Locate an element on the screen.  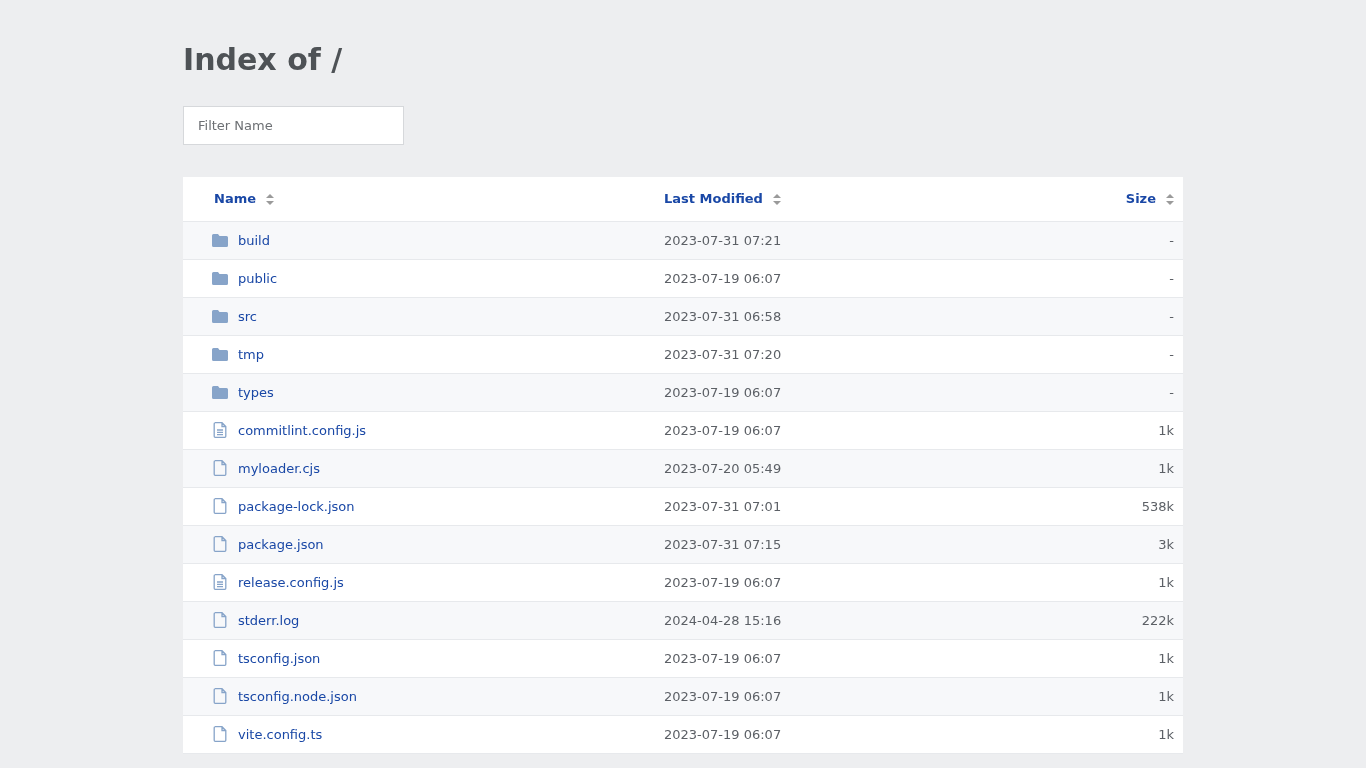
file-size: 3k is located at coordinates (1166, 544).